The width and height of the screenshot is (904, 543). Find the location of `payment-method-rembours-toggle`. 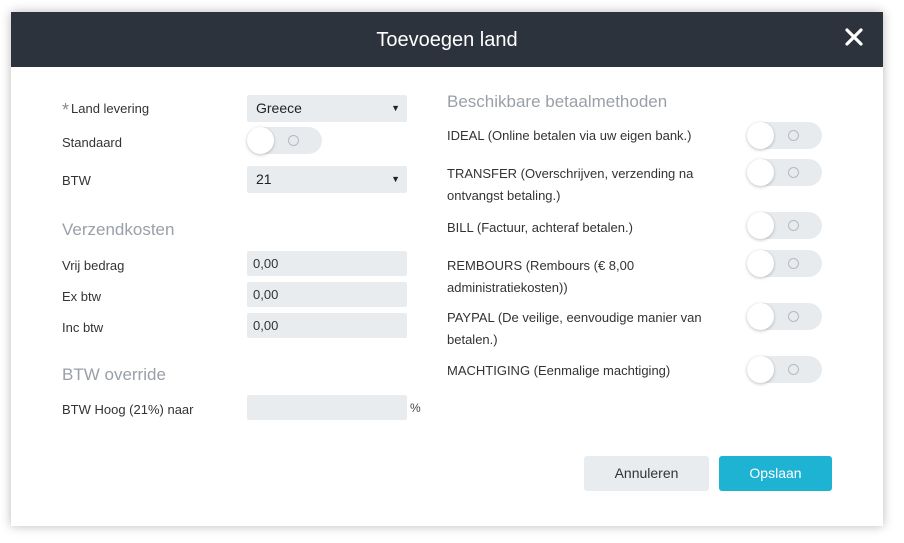

payment-method-rembours-toggle is located at coordinates (784, 263).